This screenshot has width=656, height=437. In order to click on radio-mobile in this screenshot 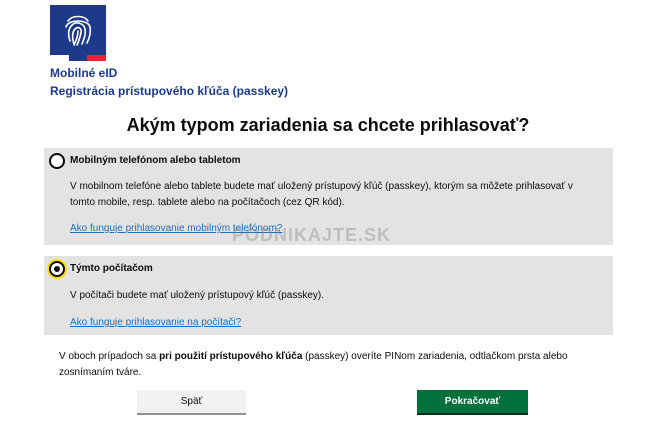, I will do `click(57, 161)`.